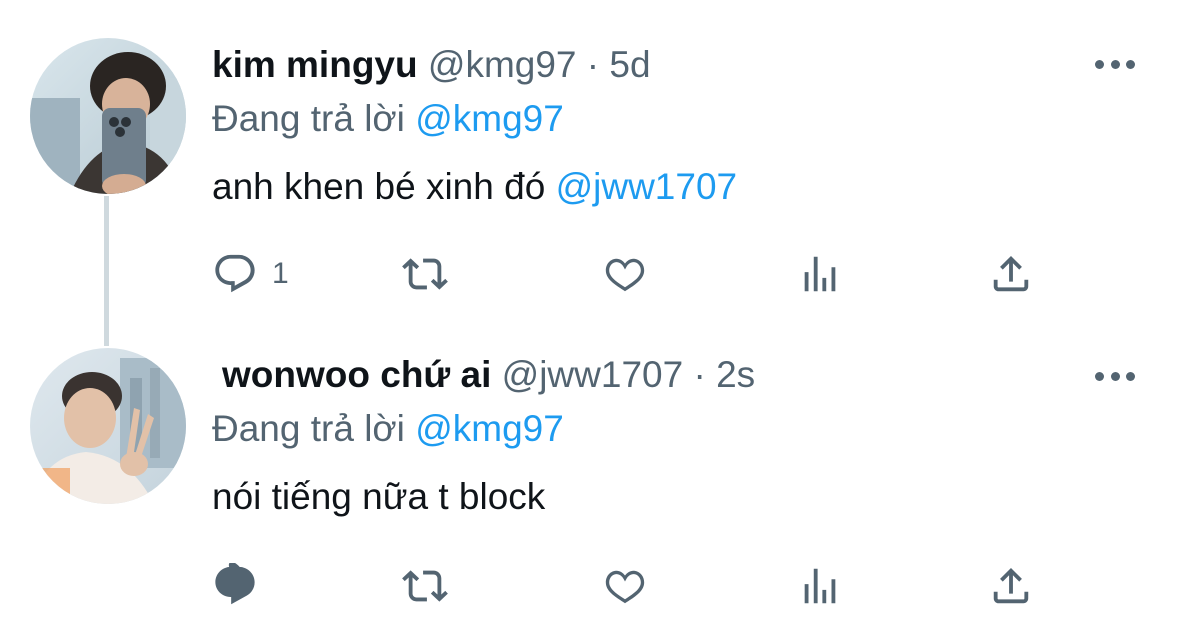 The image size is (1179, 632). Describe the element at coordinates (315, 64) in the screenshot. I see `display-name: kim mingyu` at that location.